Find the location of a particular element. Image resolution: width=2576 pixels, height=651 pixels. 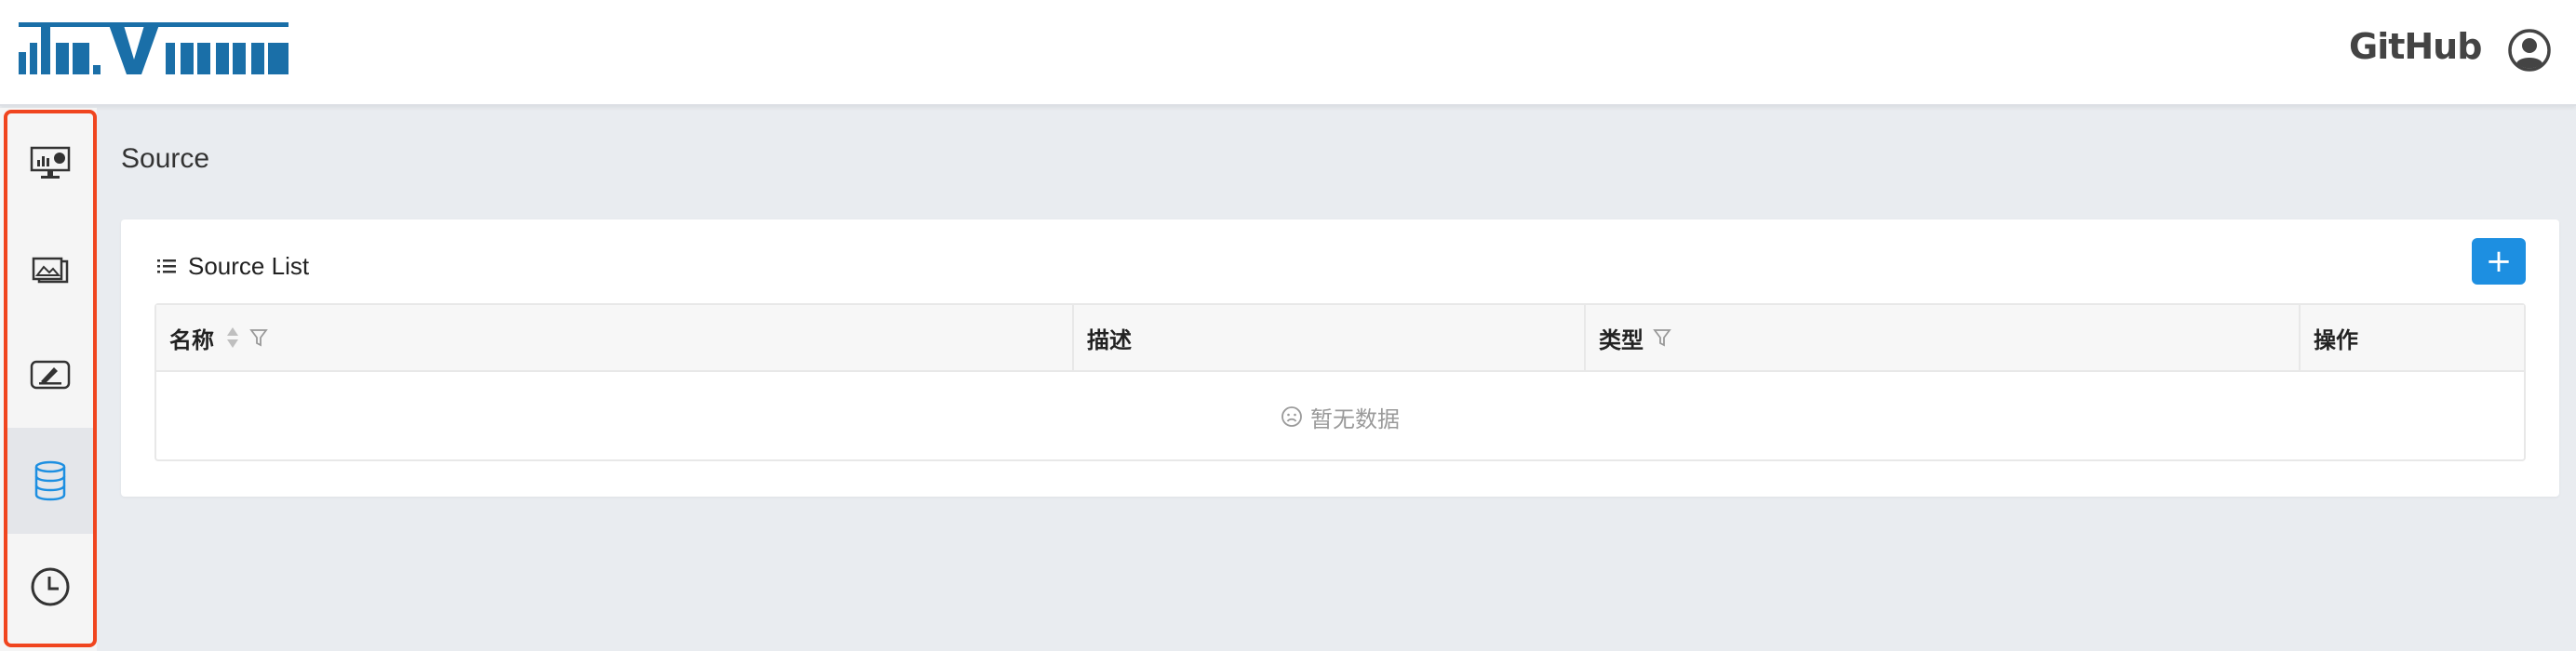

page-title: Source is located at coordinates (165, 158).